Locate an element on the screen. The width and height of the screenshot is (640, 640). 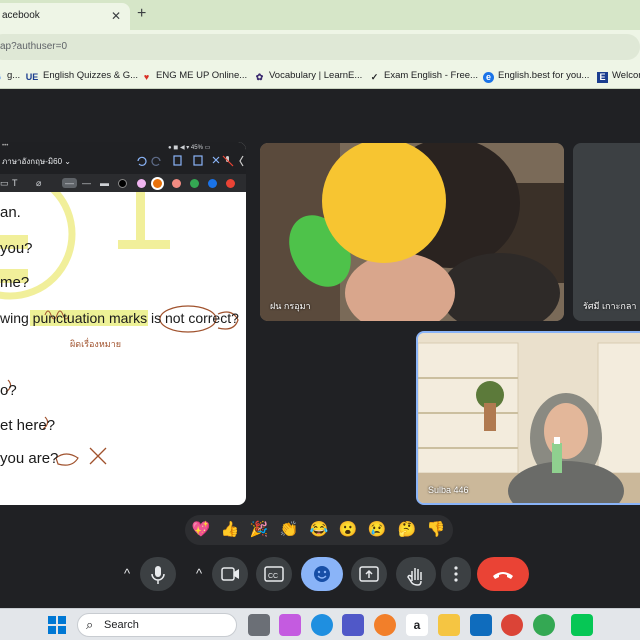
question-line: wing punctuation marks is not correct? is located at coordinates (119, 318).